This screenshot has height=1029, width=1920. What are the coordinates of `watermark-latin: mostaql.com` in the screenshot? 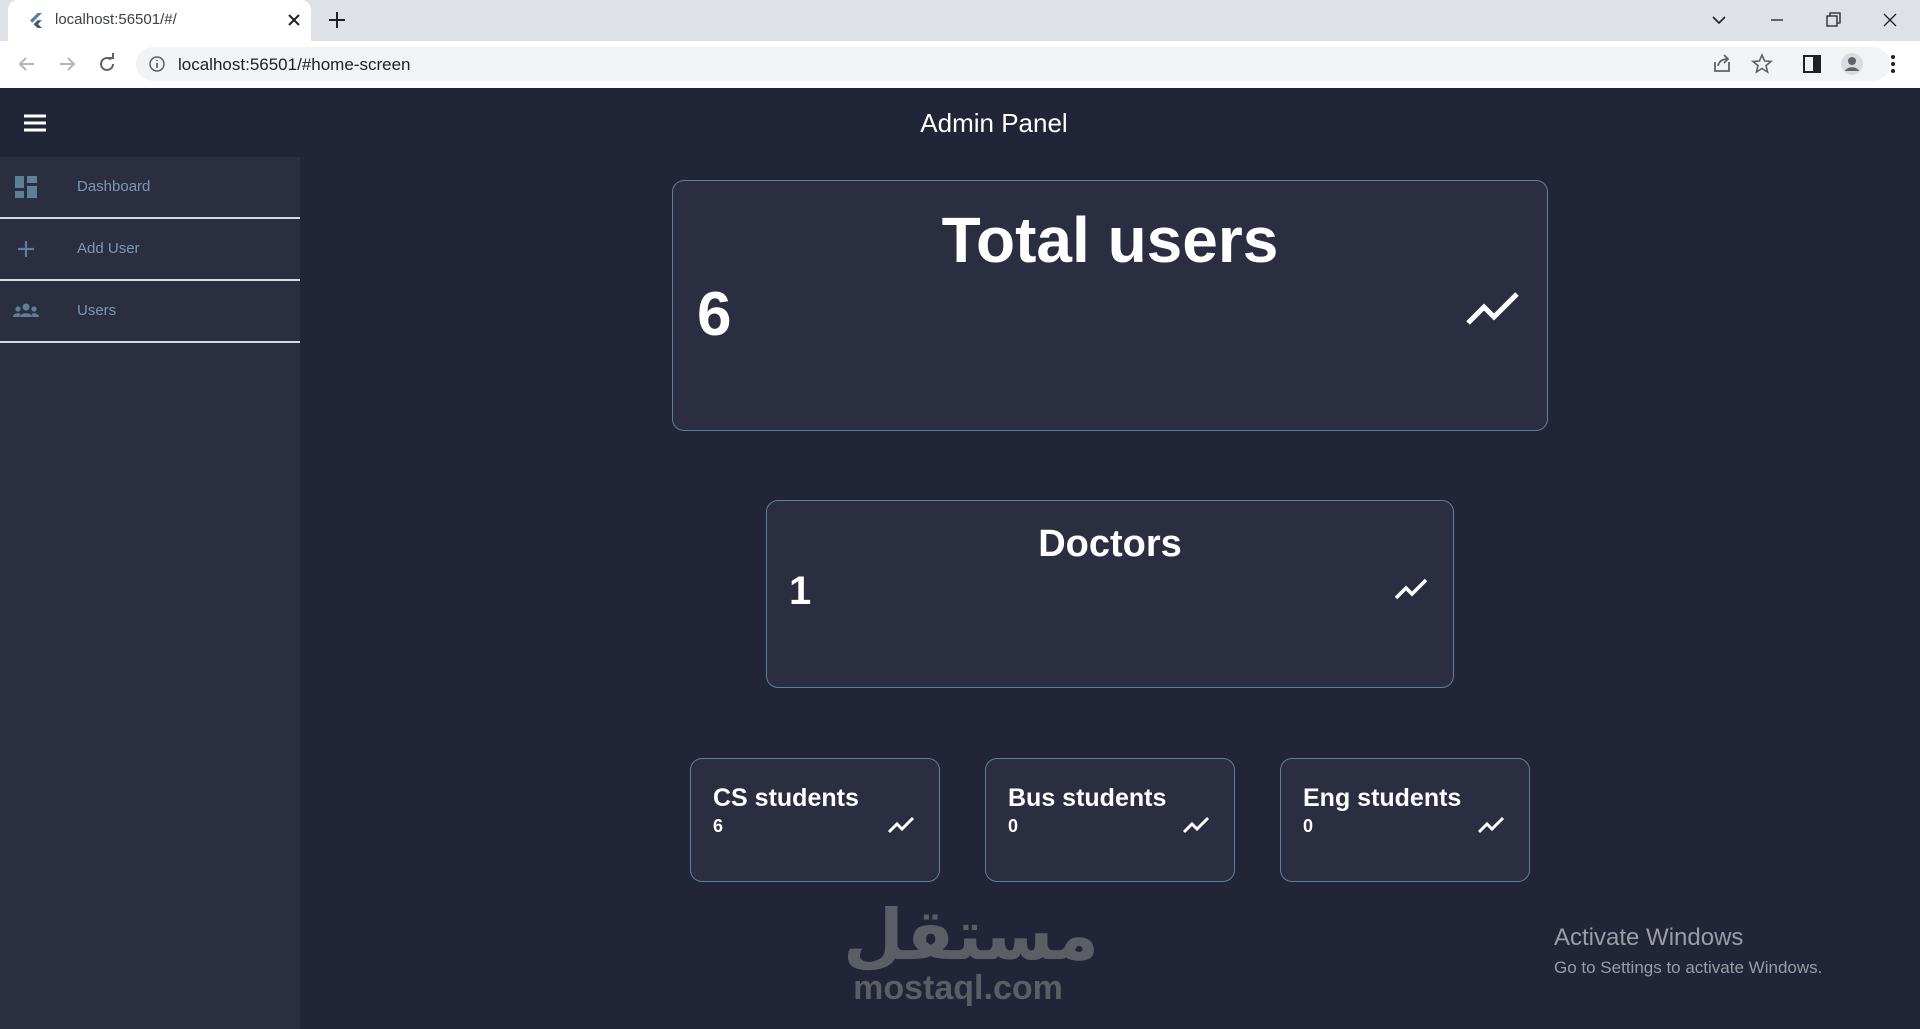 It's located at (958, 988).